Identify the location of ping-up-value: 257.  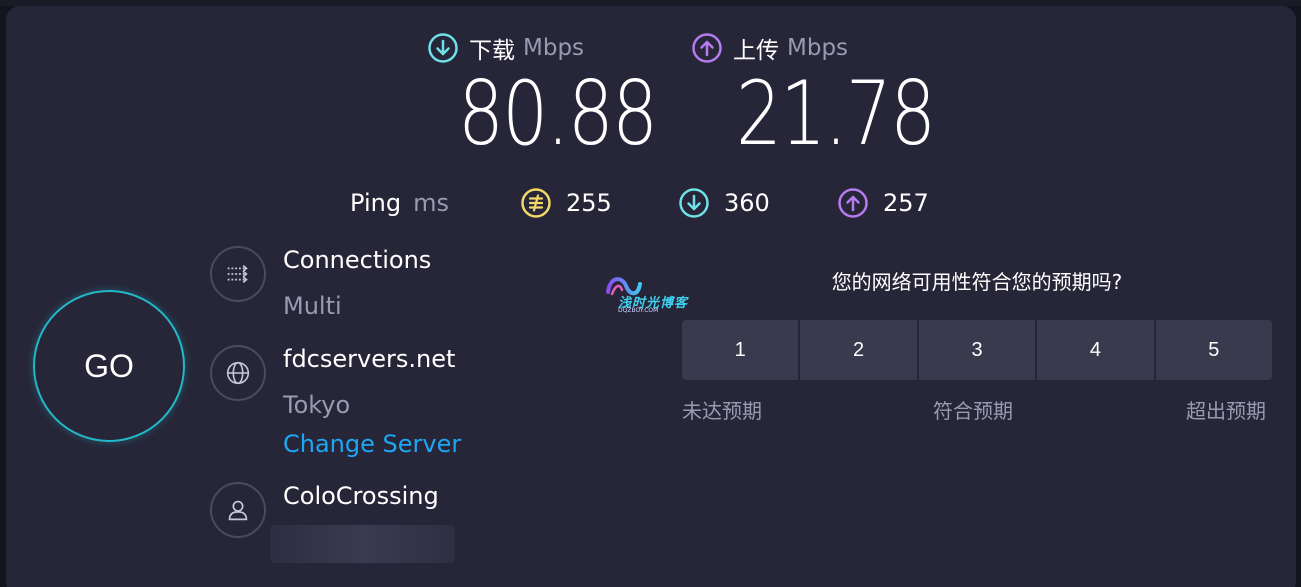
(906, 203).